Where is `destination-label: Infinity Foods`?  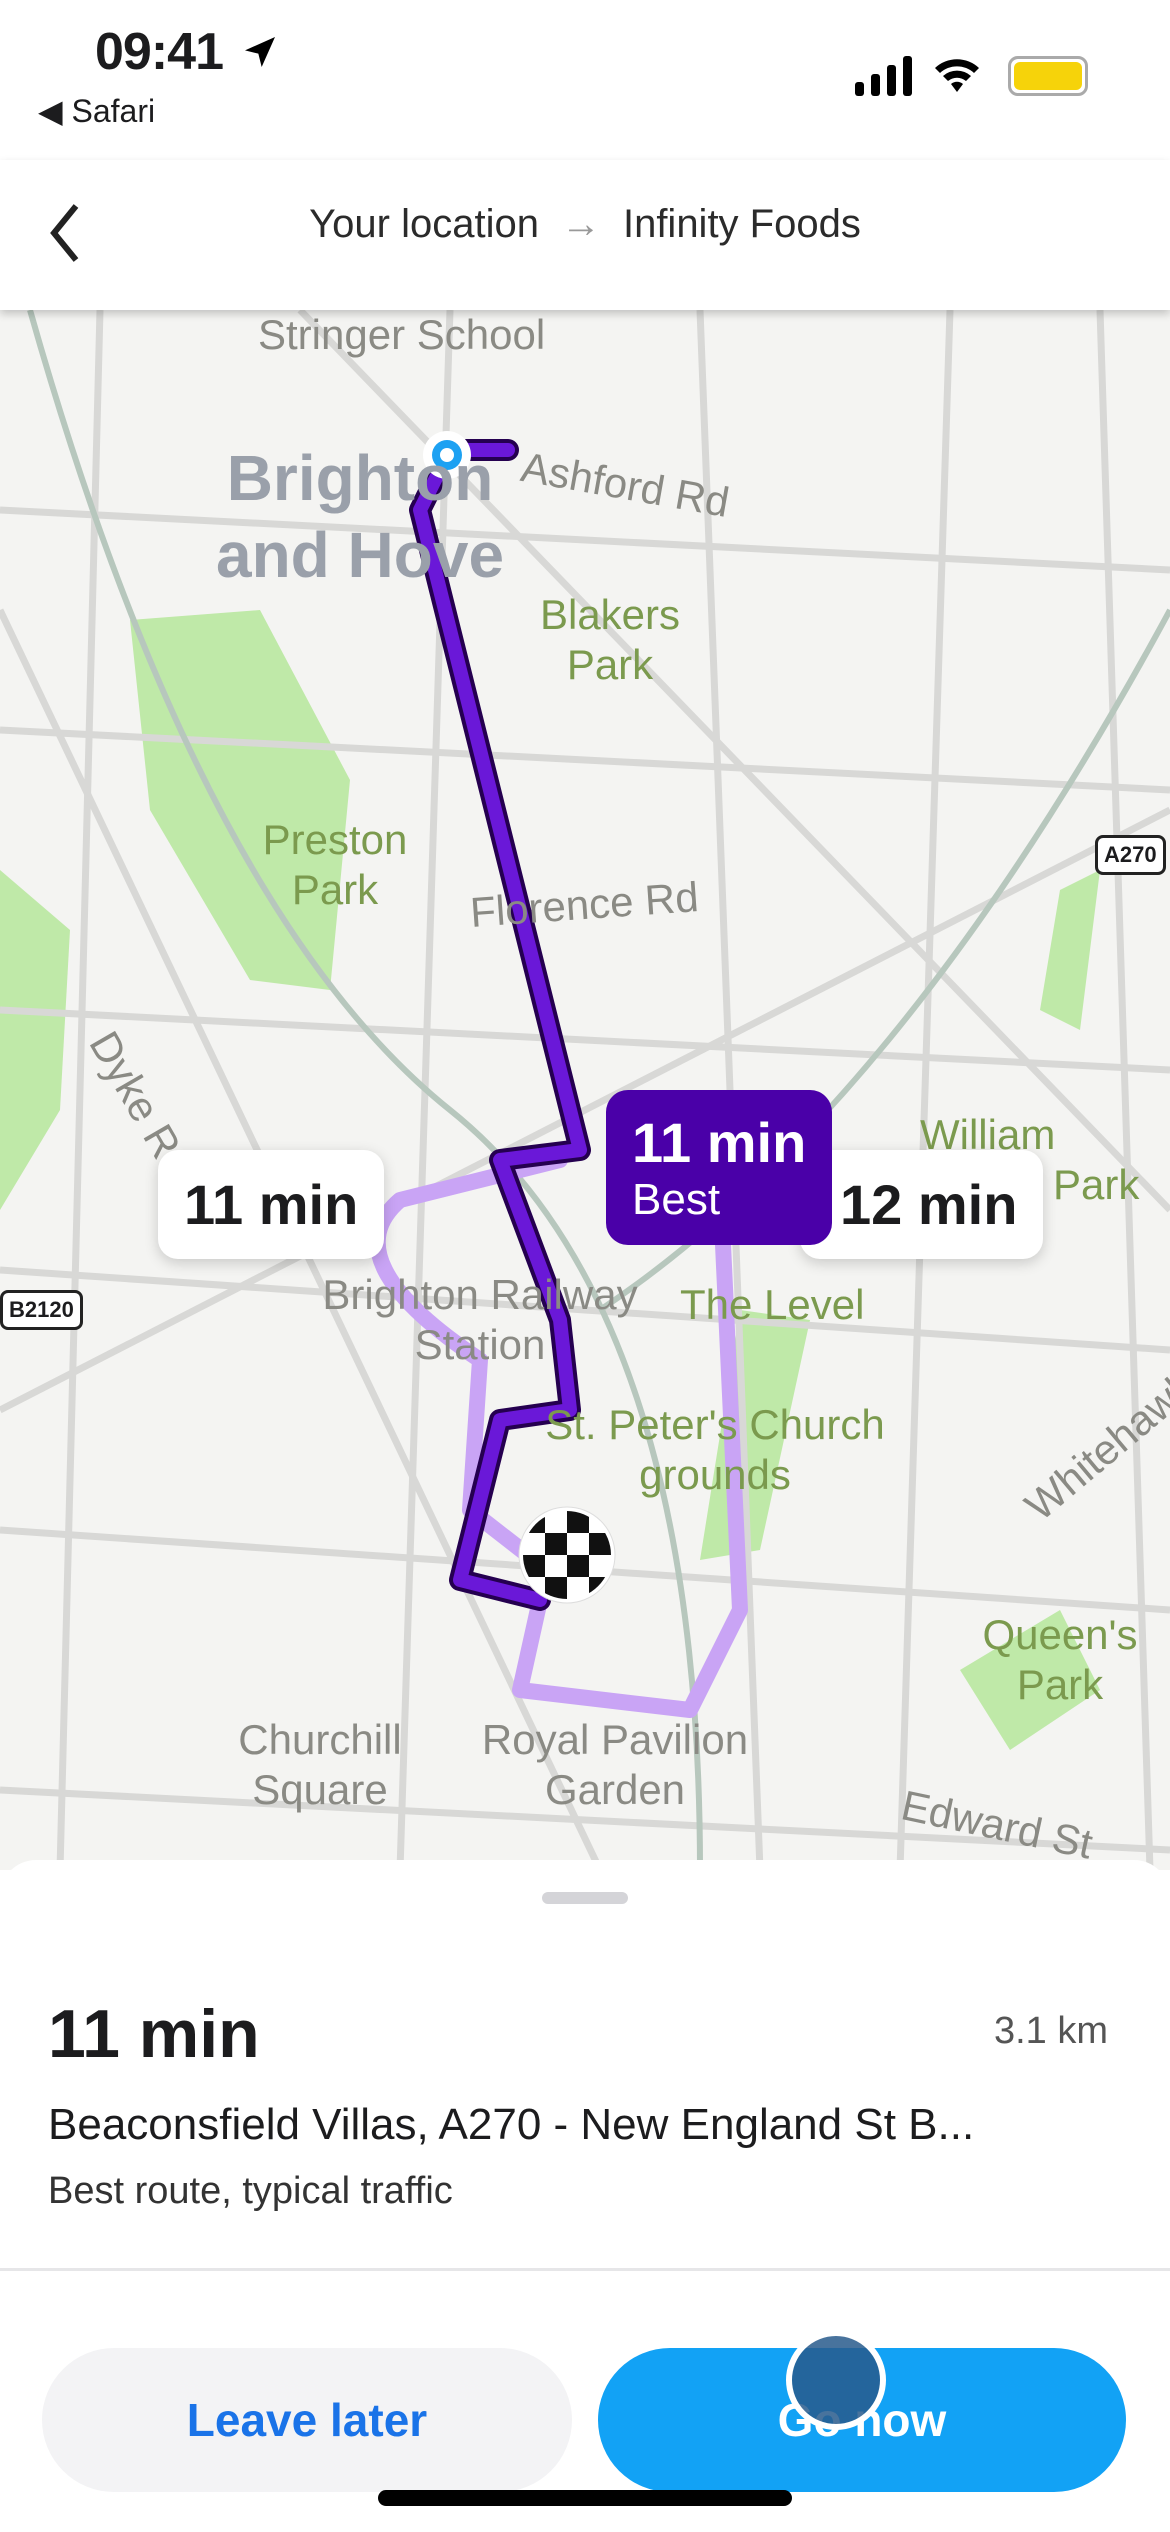 destination-label: Infinity Foods is located at coordinates (741, 224).